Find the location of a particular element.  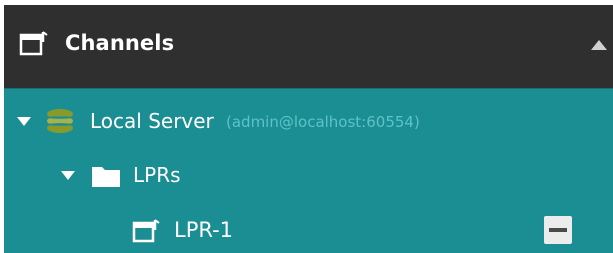

panel-title: Channels is located at coordinates (120, 43).